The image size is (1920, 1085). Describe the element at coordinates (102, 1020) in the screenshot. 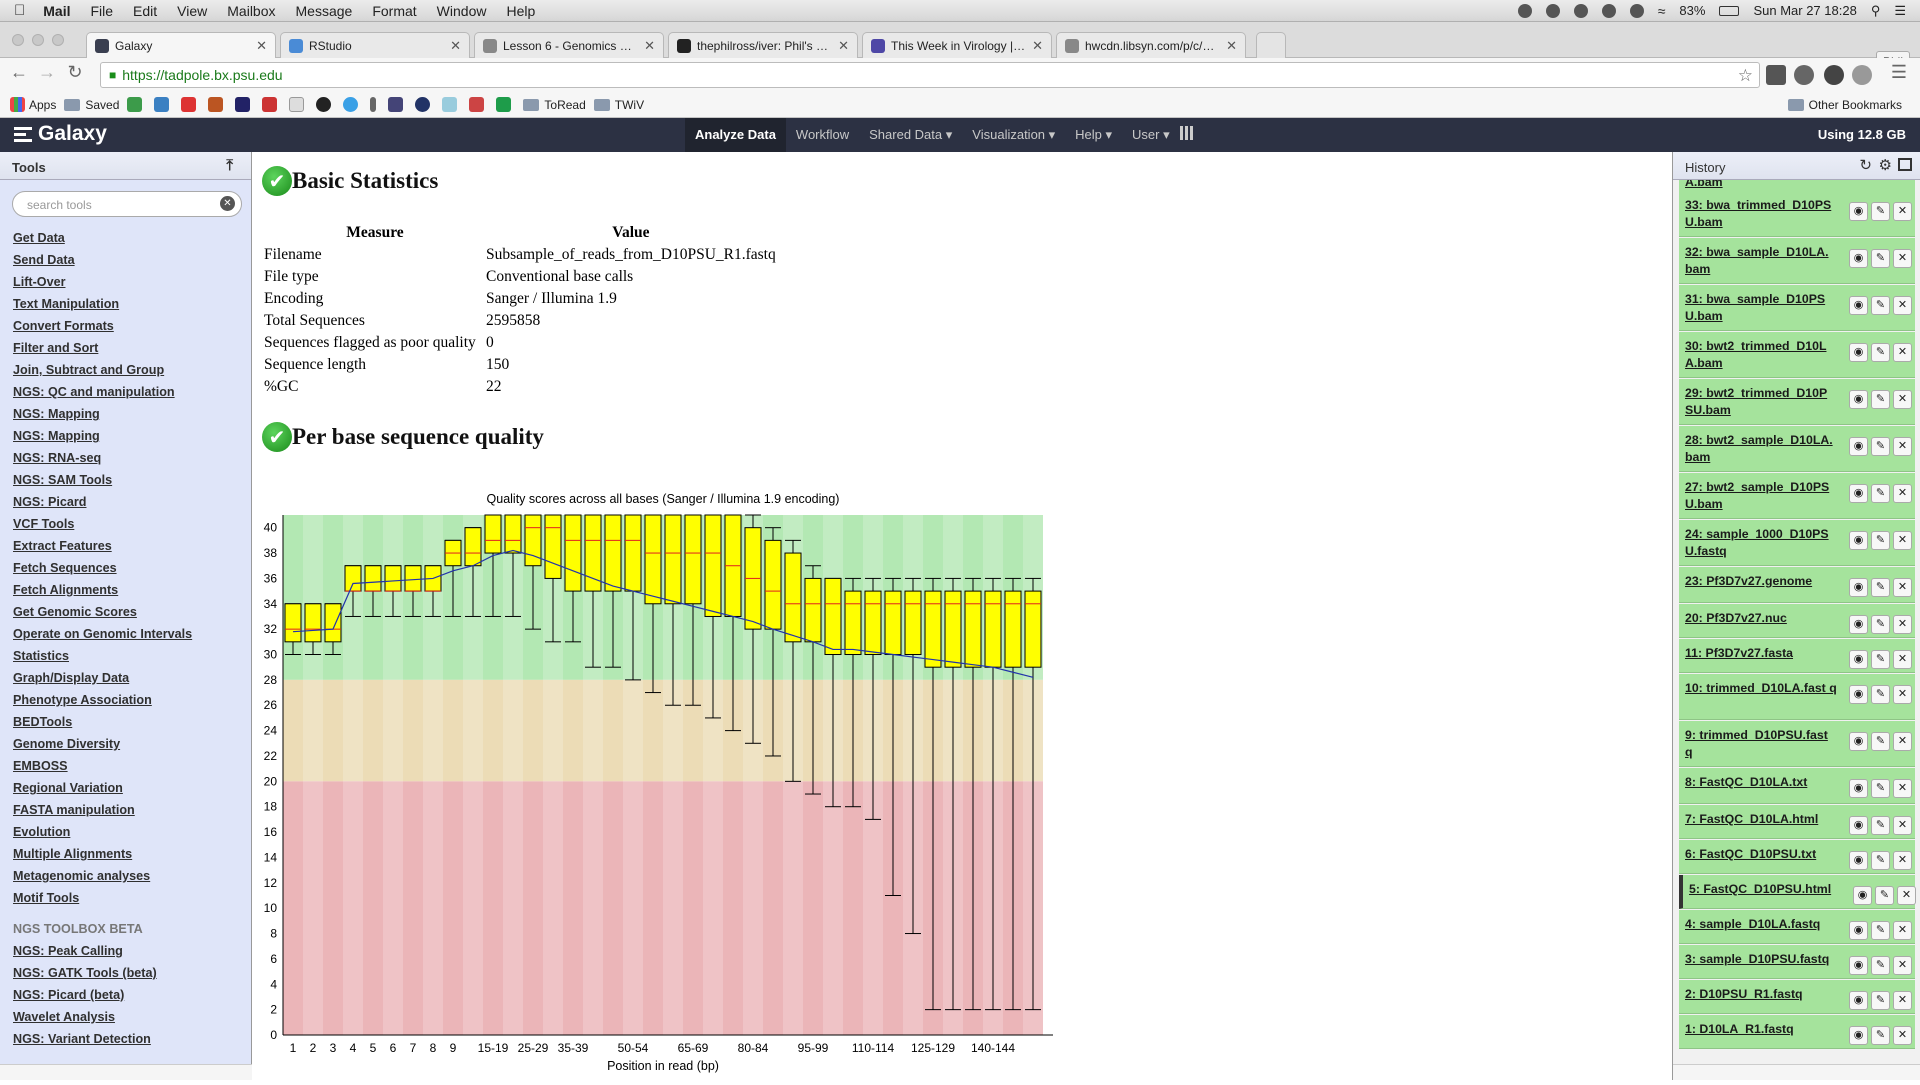

I see `tool-section-link: Wavelet Analysis` at that location.